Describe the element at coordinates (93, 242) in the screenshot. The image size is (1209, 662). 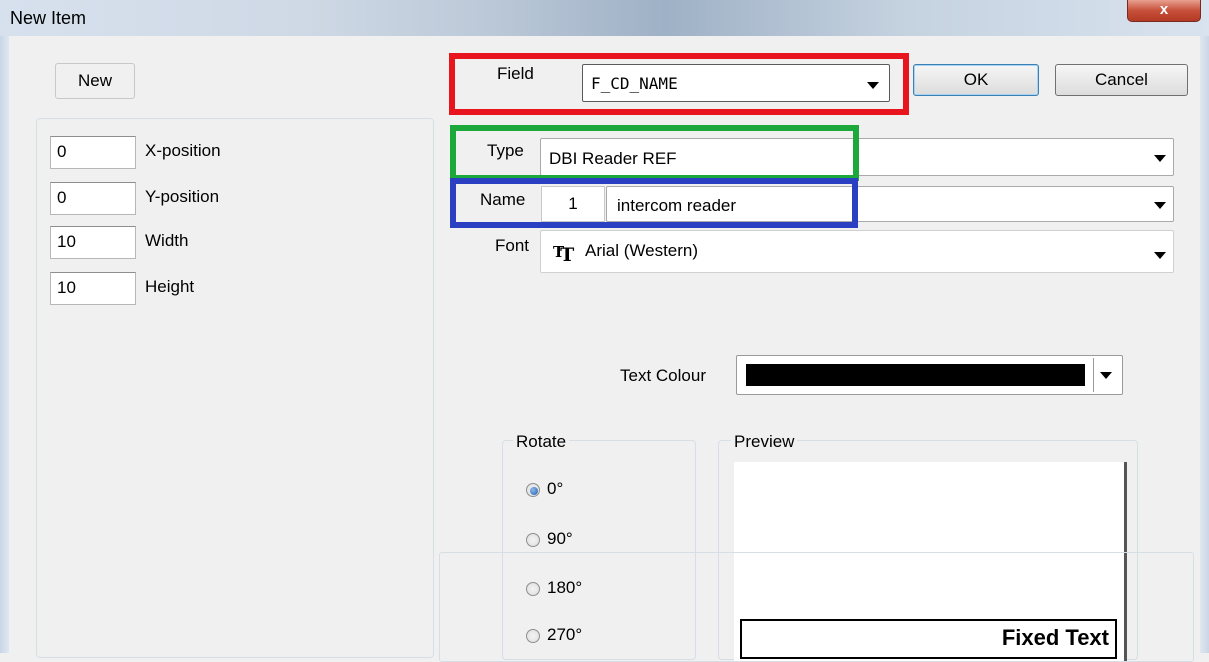
I see `width-input: 10` at that location.